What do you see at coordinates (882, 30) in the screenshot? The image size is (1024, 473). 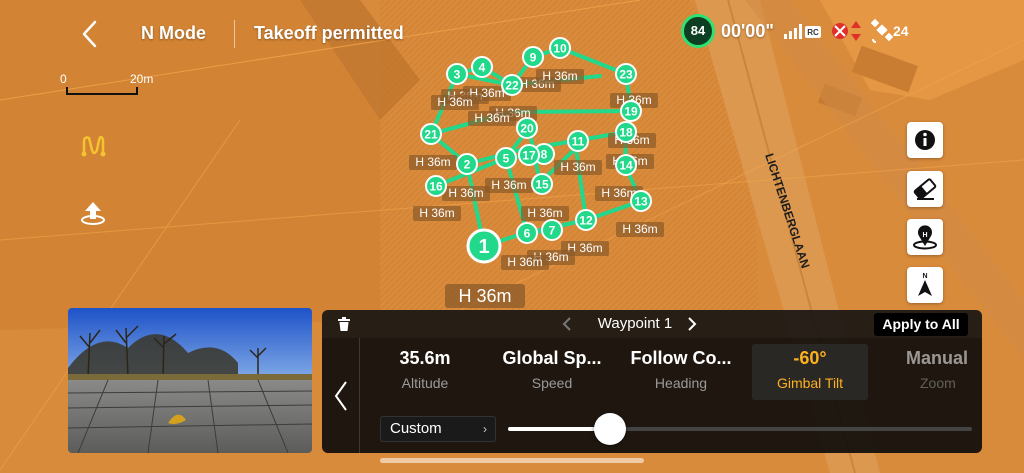 I see `satellite-icon` at bounding box center [882, 30].